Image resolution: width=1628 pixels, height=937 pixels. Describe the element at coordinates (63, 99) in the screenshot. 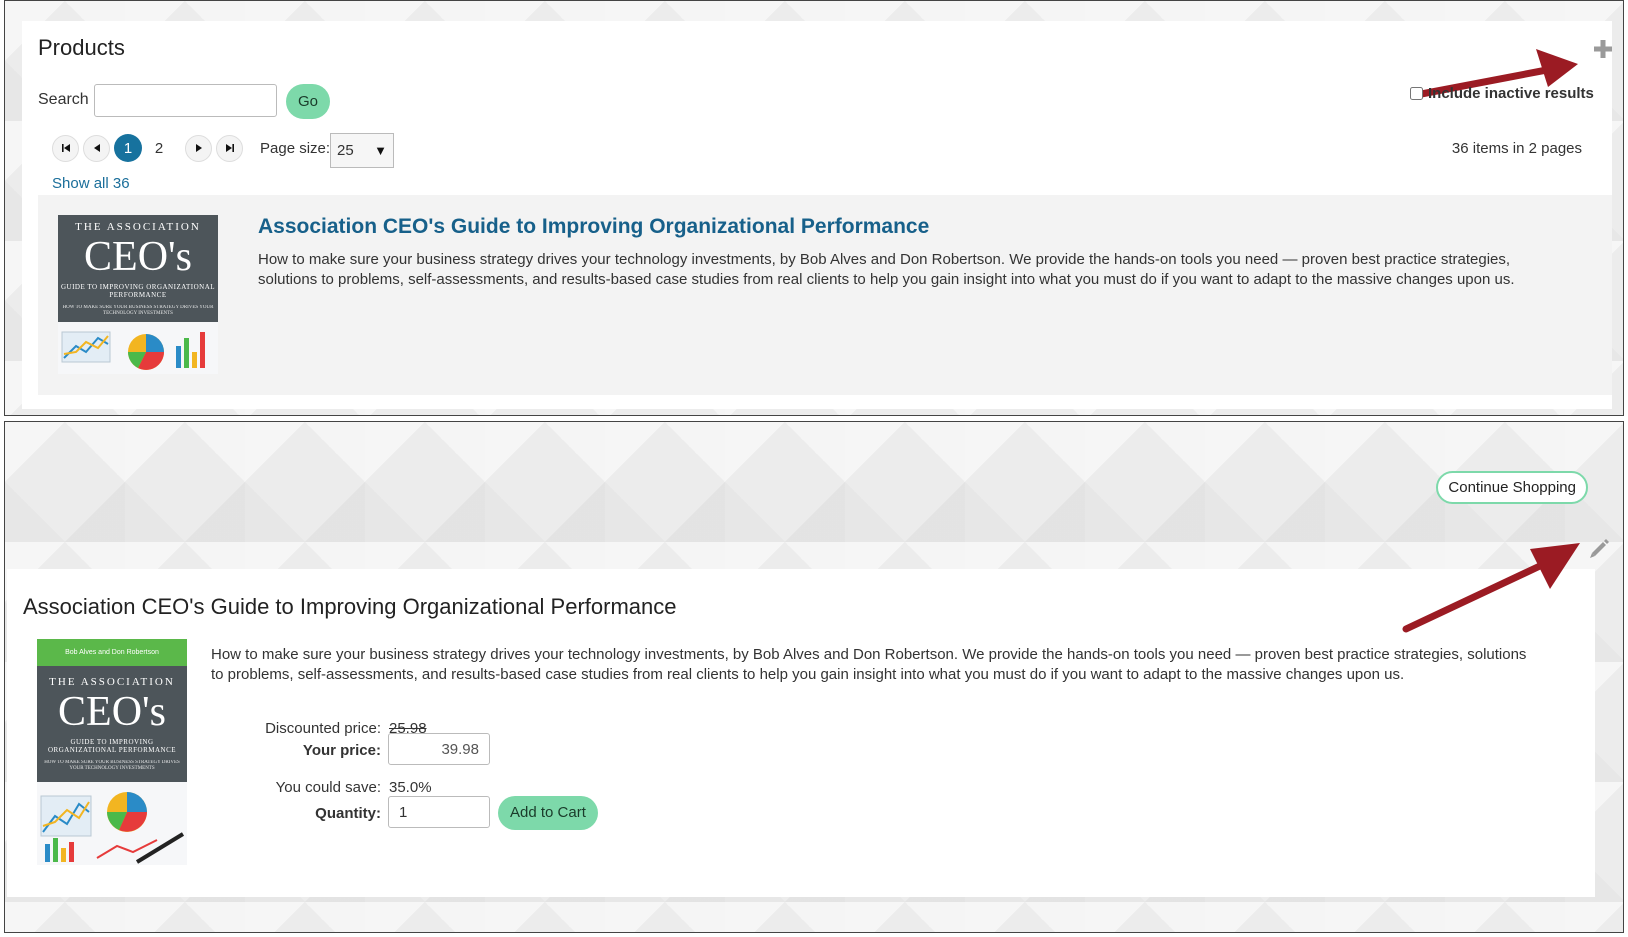

I see `search-label: Search` at that location.